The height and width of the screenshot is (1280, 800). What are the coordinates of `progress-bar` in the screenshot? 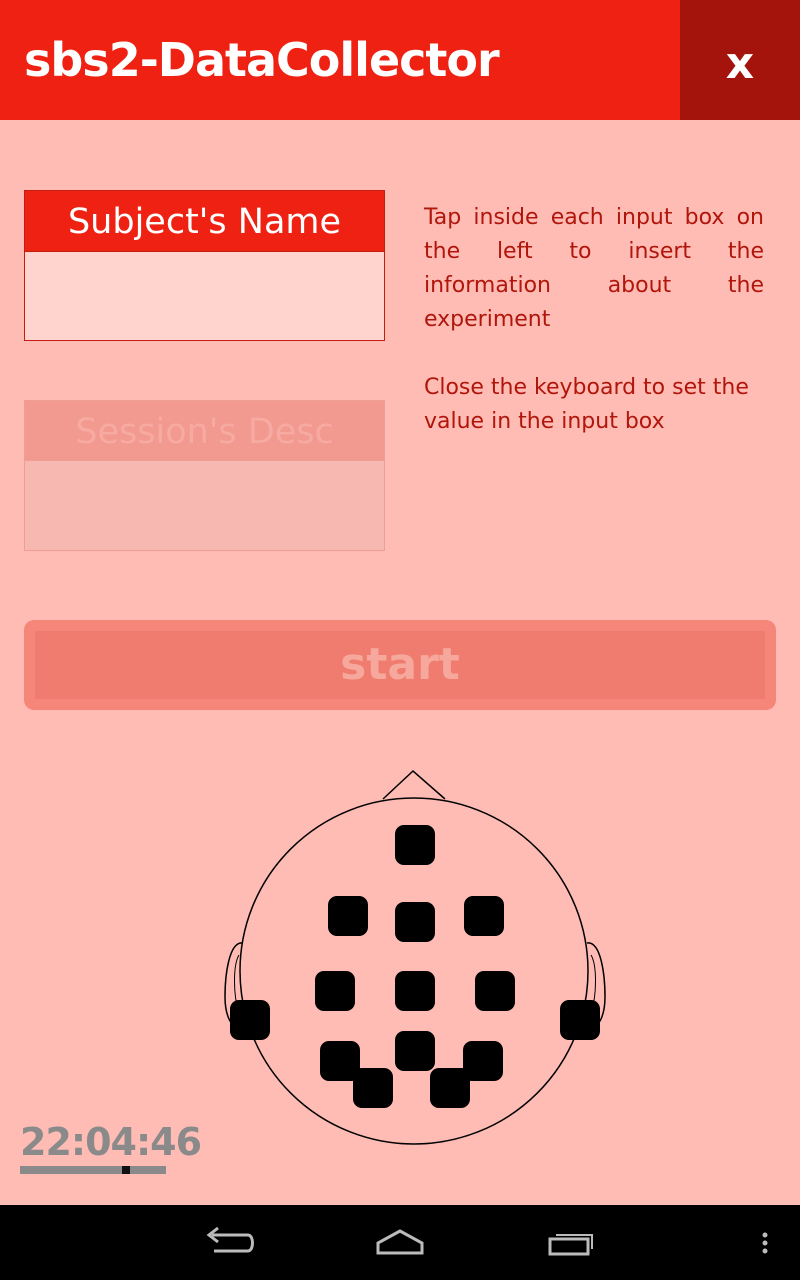 It's located at (93, 1170).